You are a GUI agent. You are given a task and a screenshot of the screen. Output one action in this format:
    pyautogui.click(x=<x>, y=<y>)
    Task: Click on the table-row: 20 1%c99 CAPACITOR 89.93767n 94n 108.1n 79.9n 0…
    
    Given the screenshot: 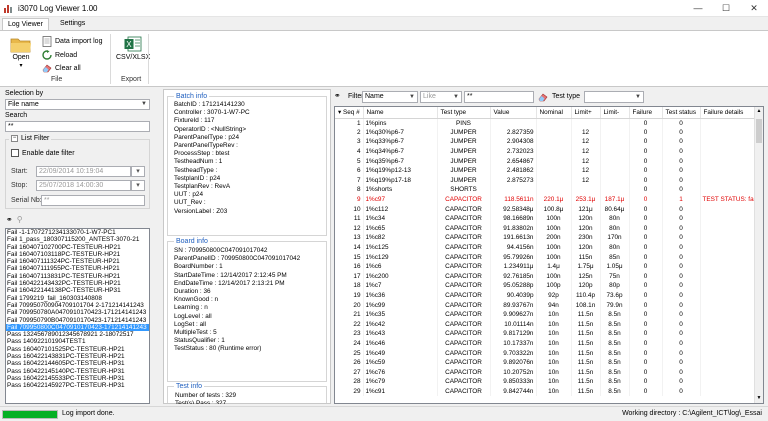 What is the action you would take?
    pyautogui.click(x=547, y=305)
    